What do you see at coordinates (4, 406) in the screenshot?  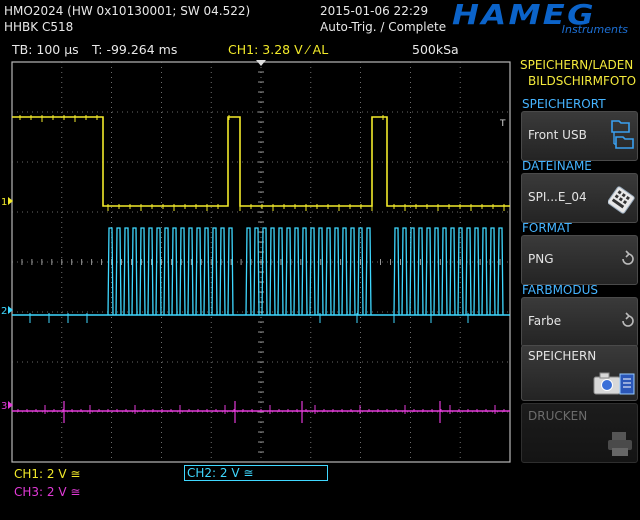 I see `ch3-ground-marker: 3` at bounding box center [4, 406].